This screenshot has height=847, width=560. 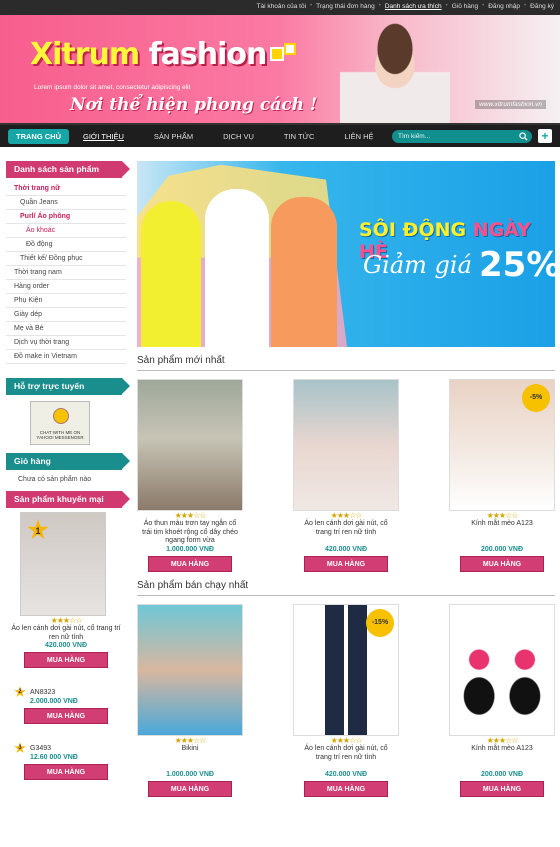 I want to click on rank-badge: 3, so click(x=20, y=747).